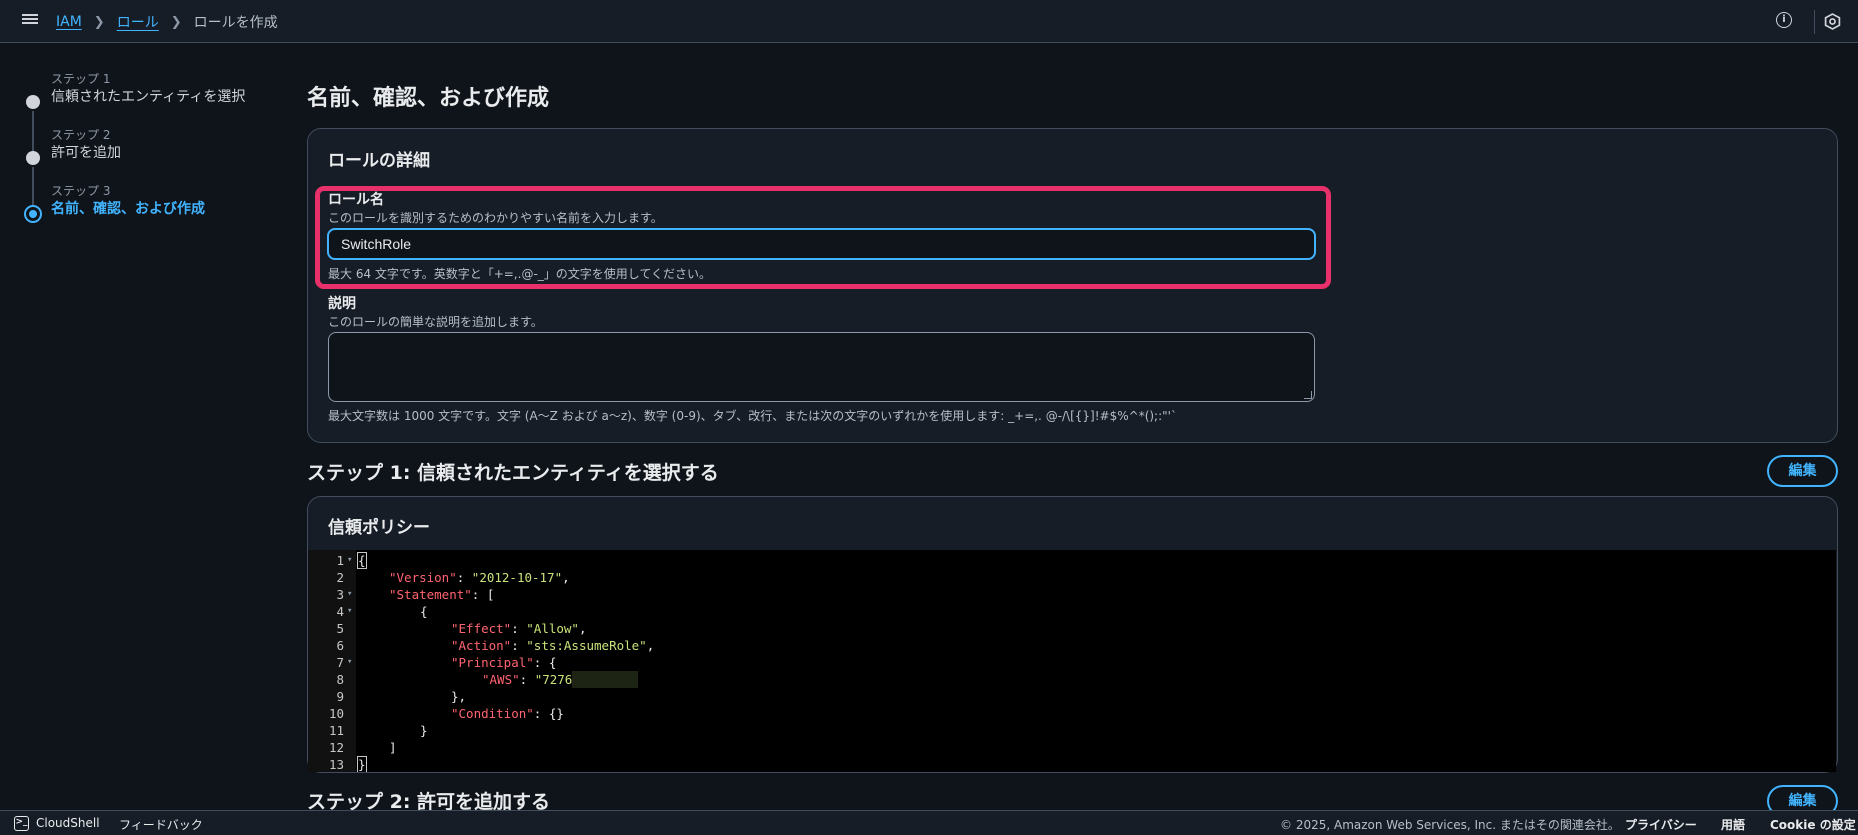  What do you see at coordinates (142, 167) in the screenshot?
I see `wizard-step-2: ステップ 2 許可を追加` at bounding box center [142, 167].